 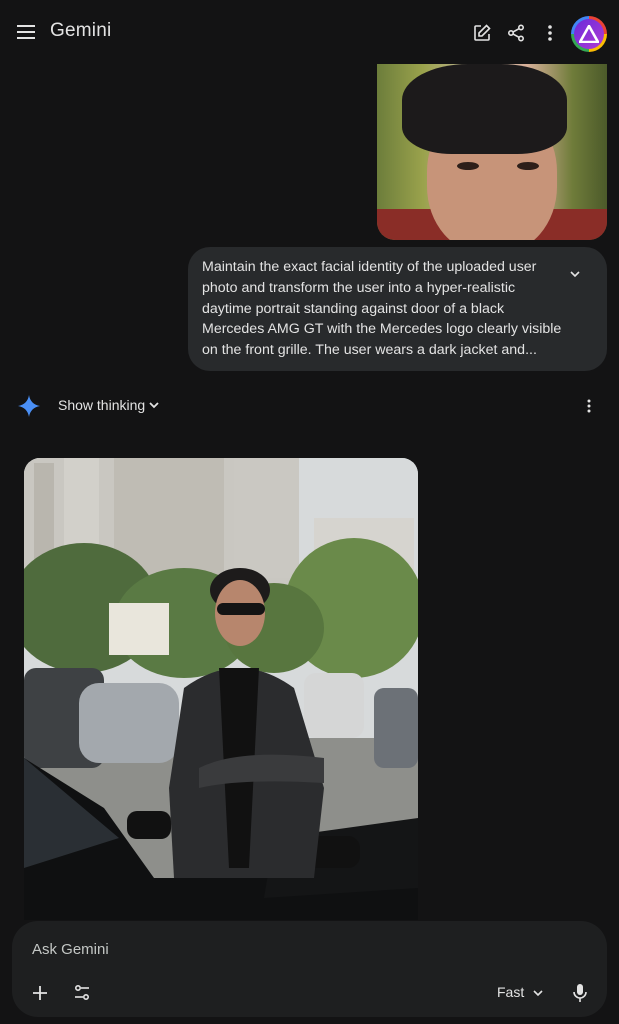 What do you see at coordinates (550, 33) in the screenshot?
I see `more-vert-icon` at bounding box center [550, 33].